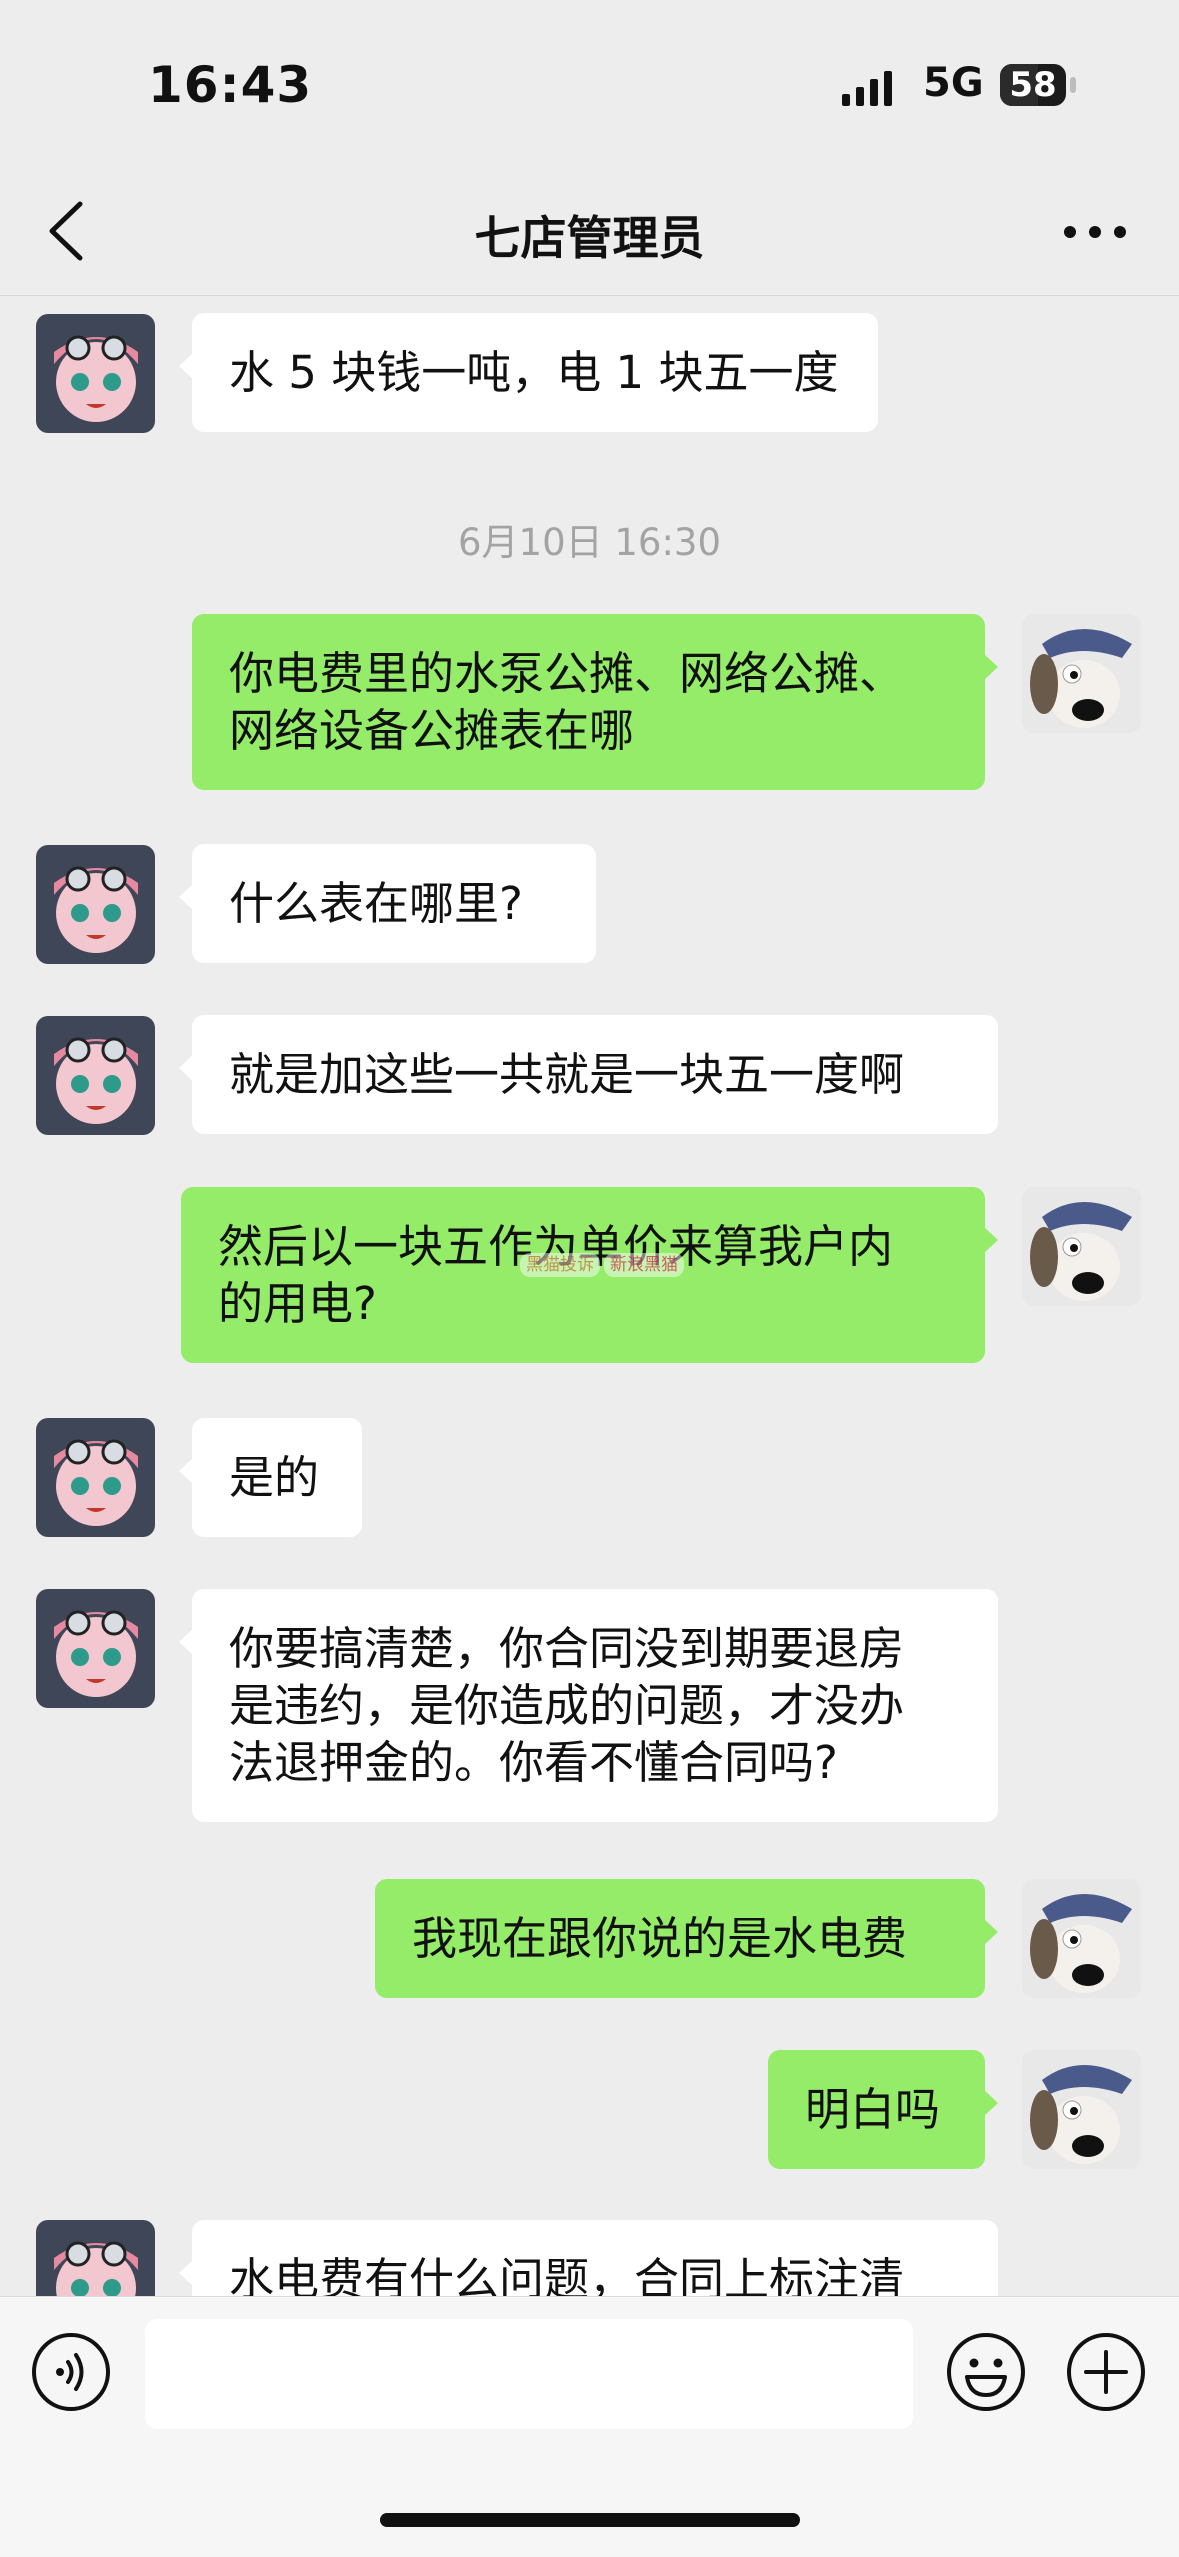  What do you see at coordinates (986, 2372) in the screenshot?
I see `emoji-icon` at bounding box center [986, 2372].